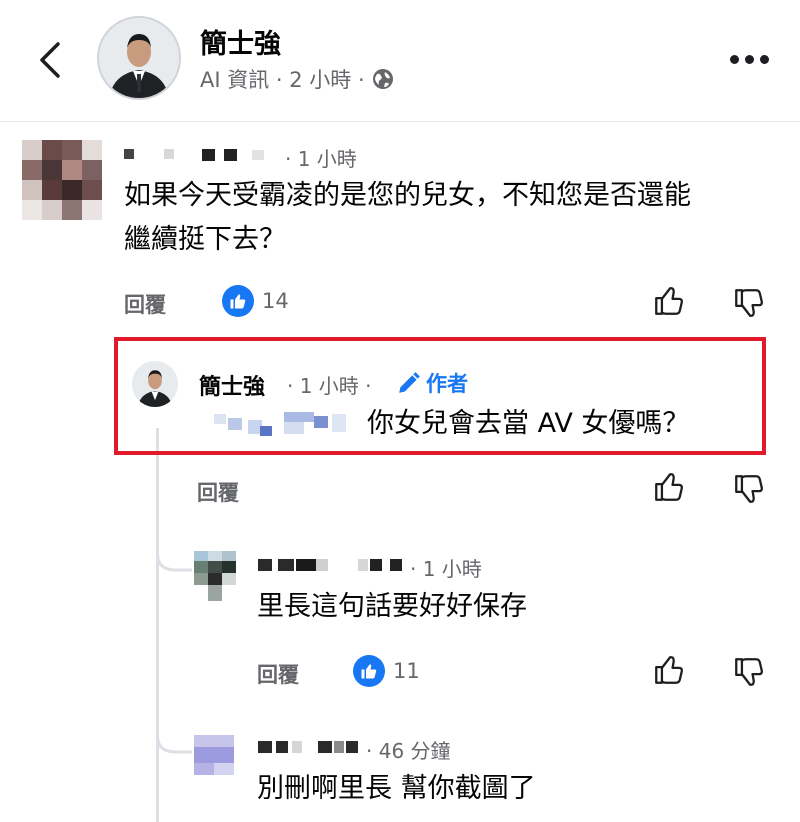  I want to click on page-avatar, so click(139, 58).